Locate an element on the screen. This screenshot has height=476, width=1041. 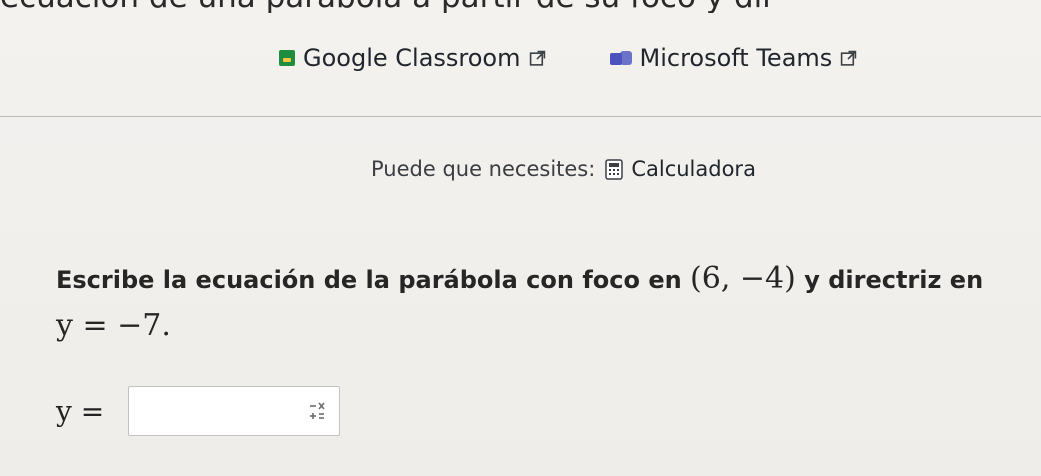
calculator-icon is located at coordinates (614, 169).